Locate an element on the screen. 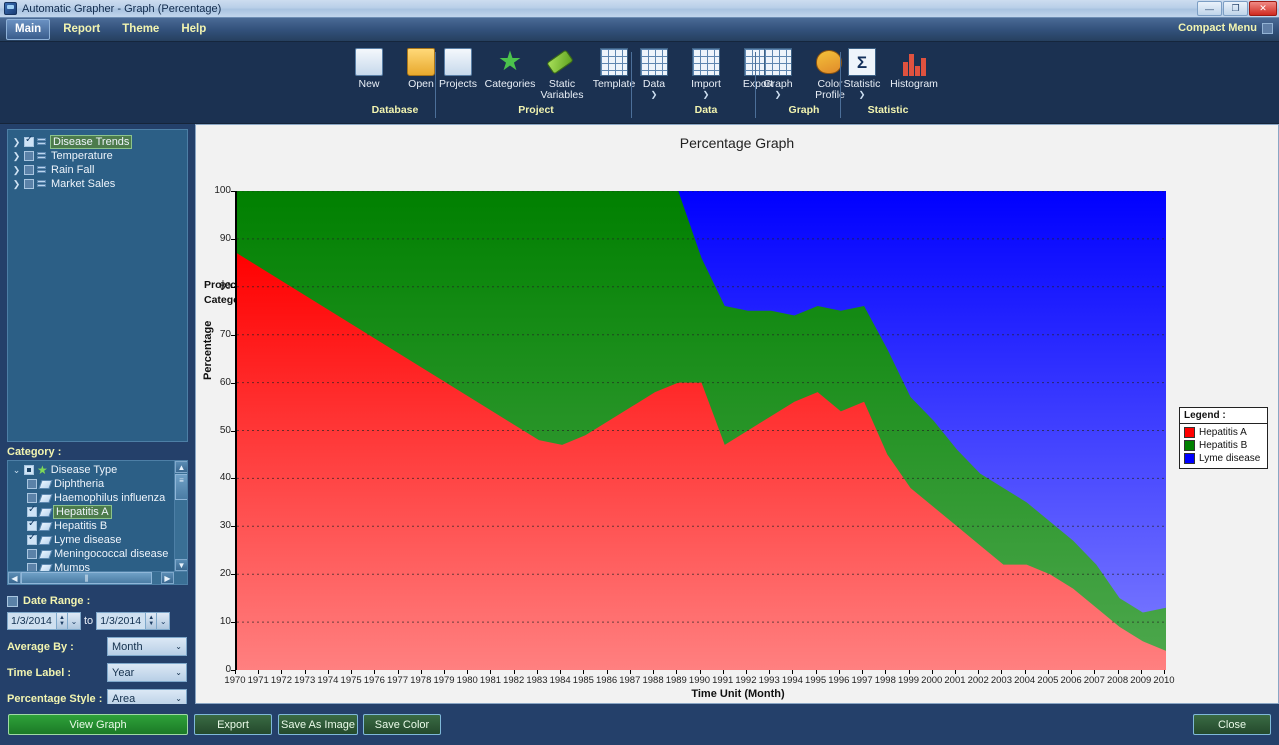  compact-menu-checkbox is located at coordinates (1267, 28).